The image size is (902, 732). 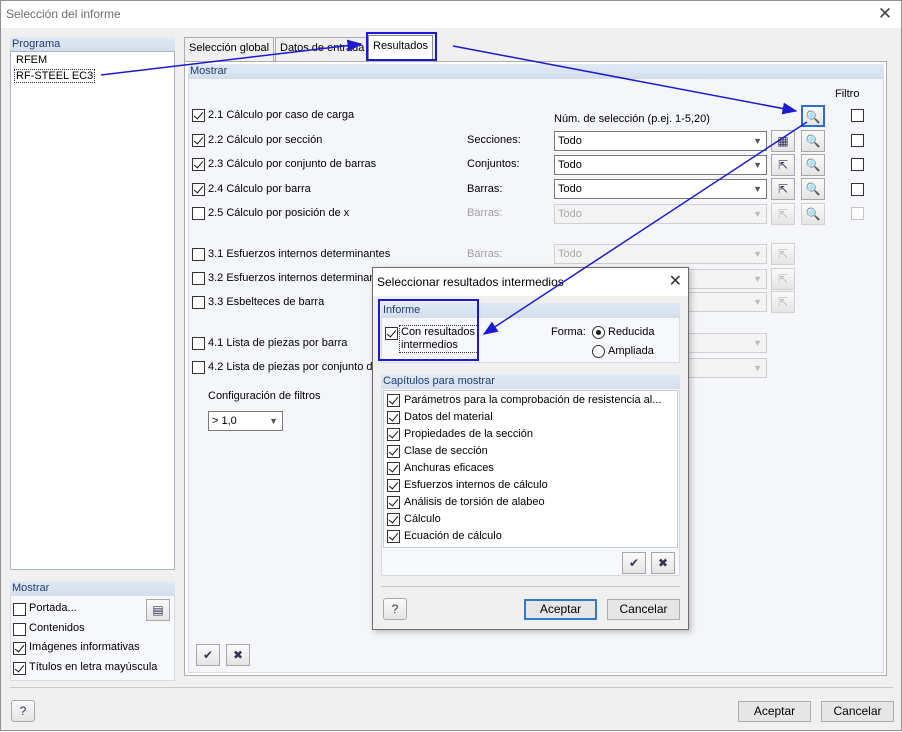 What do you see at coordinates (885, 14) in the screenshot?
I see `close-icon: ✕` at bounding box center [885, 14].